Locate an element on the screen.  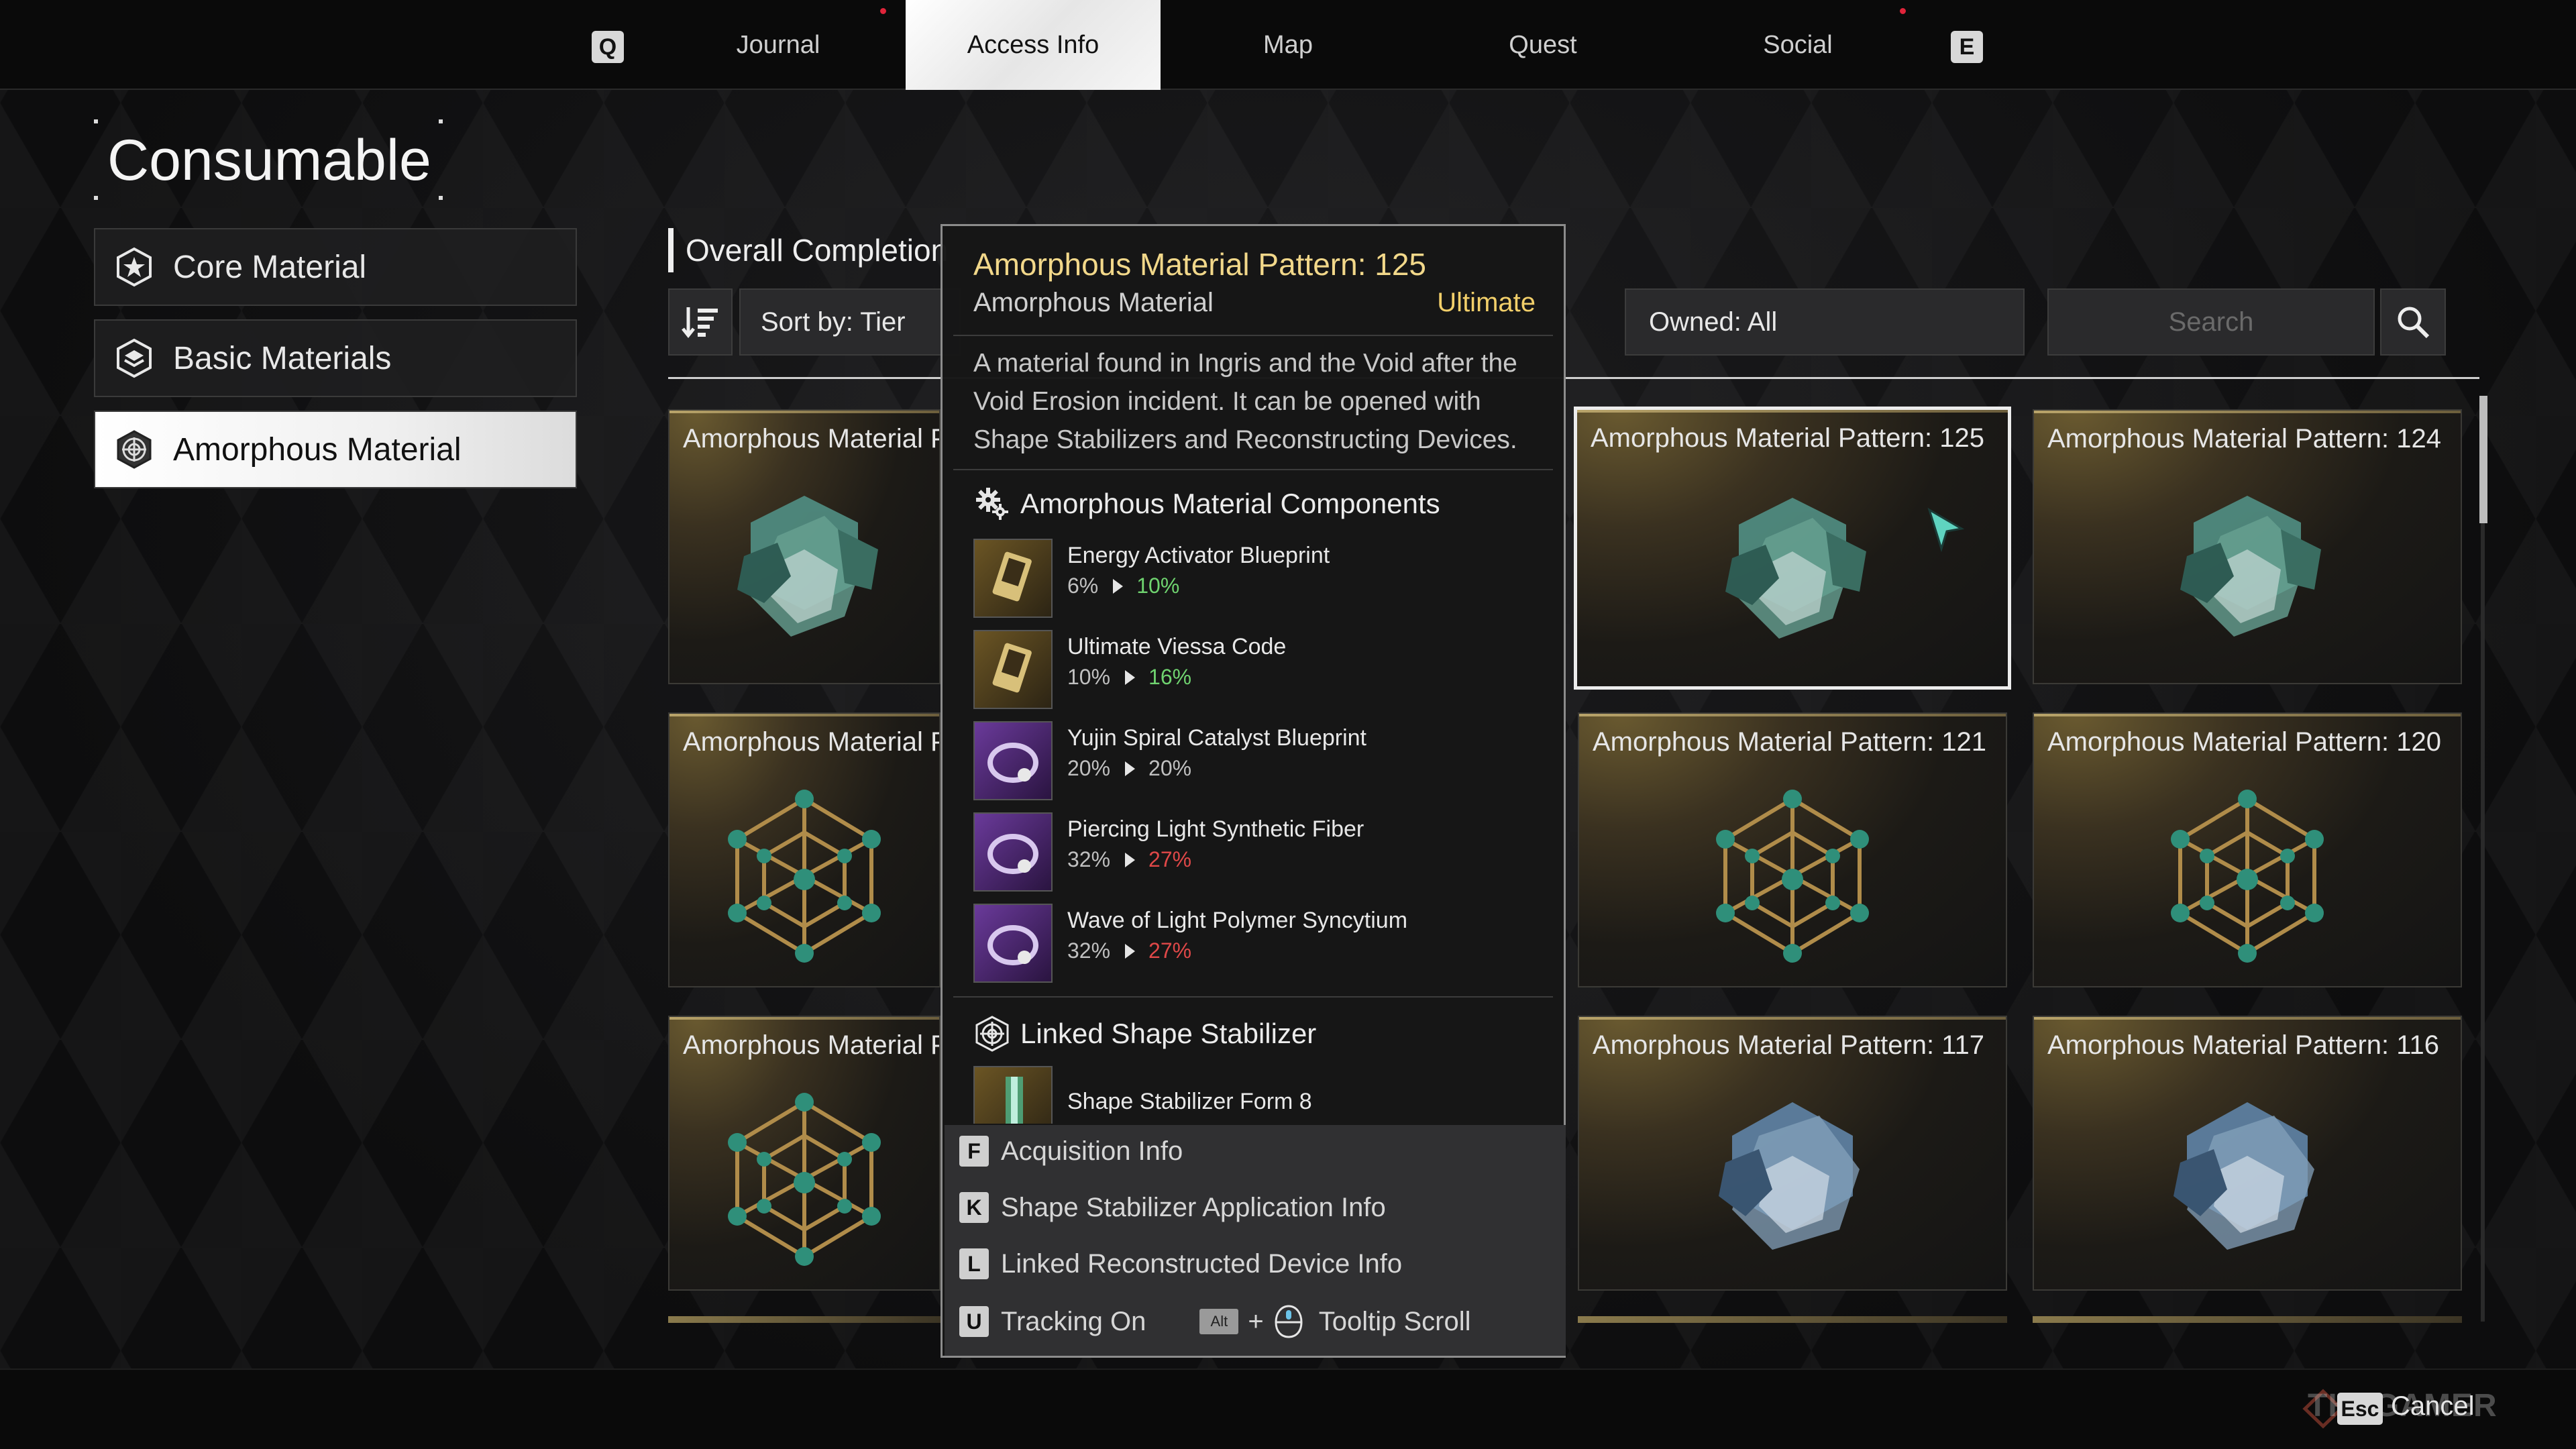
component-row: Wave of Light Polymer Syncytium 32% 27% is located at coordinates (1255, 945).